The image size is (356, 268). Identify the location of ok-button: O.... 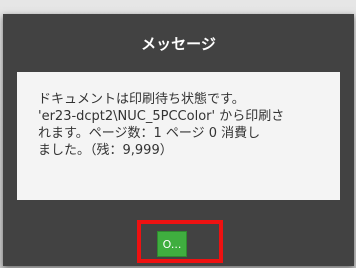
(172, 244).